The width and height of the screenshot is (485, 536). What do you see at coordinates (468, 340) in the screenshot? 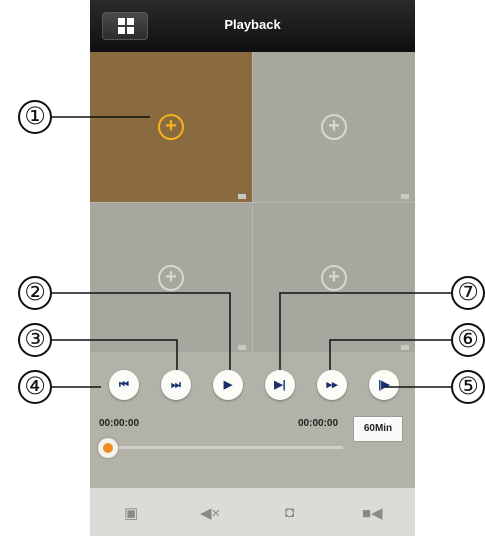
I see `callout-6: ⑥` at bounding box center [468, 340].